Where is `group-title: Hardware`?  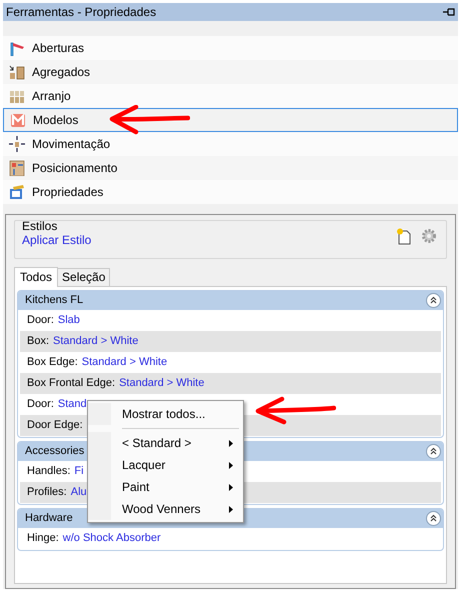 group-title: Hardware is located at coordinates (49, 518).